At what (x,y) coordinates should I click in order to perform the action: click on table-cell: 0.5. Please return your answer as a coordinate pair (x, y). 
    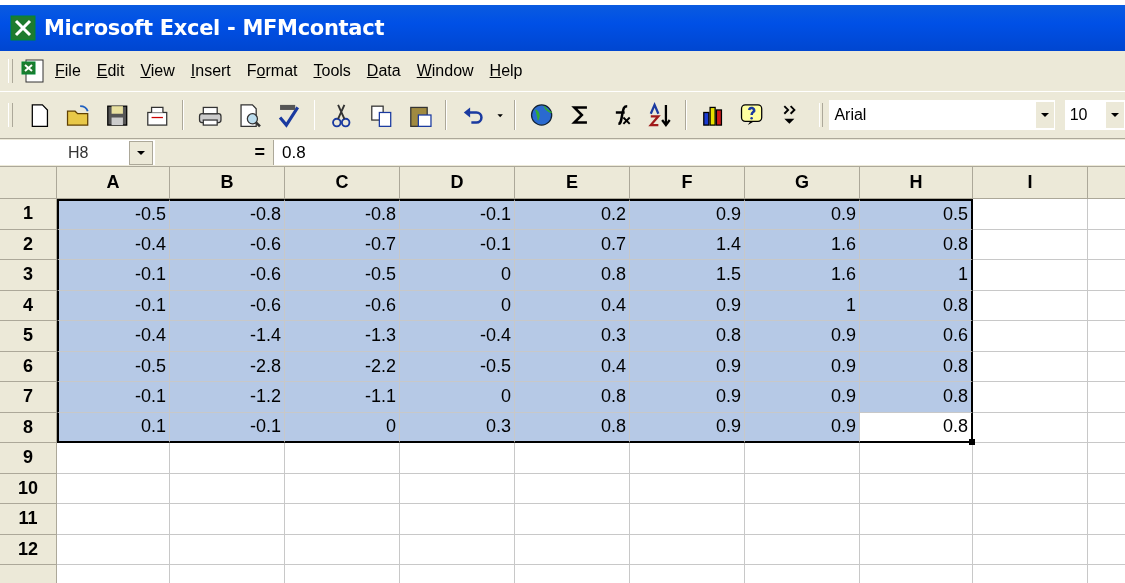
    Looking at the image, I should click on (916, 214).